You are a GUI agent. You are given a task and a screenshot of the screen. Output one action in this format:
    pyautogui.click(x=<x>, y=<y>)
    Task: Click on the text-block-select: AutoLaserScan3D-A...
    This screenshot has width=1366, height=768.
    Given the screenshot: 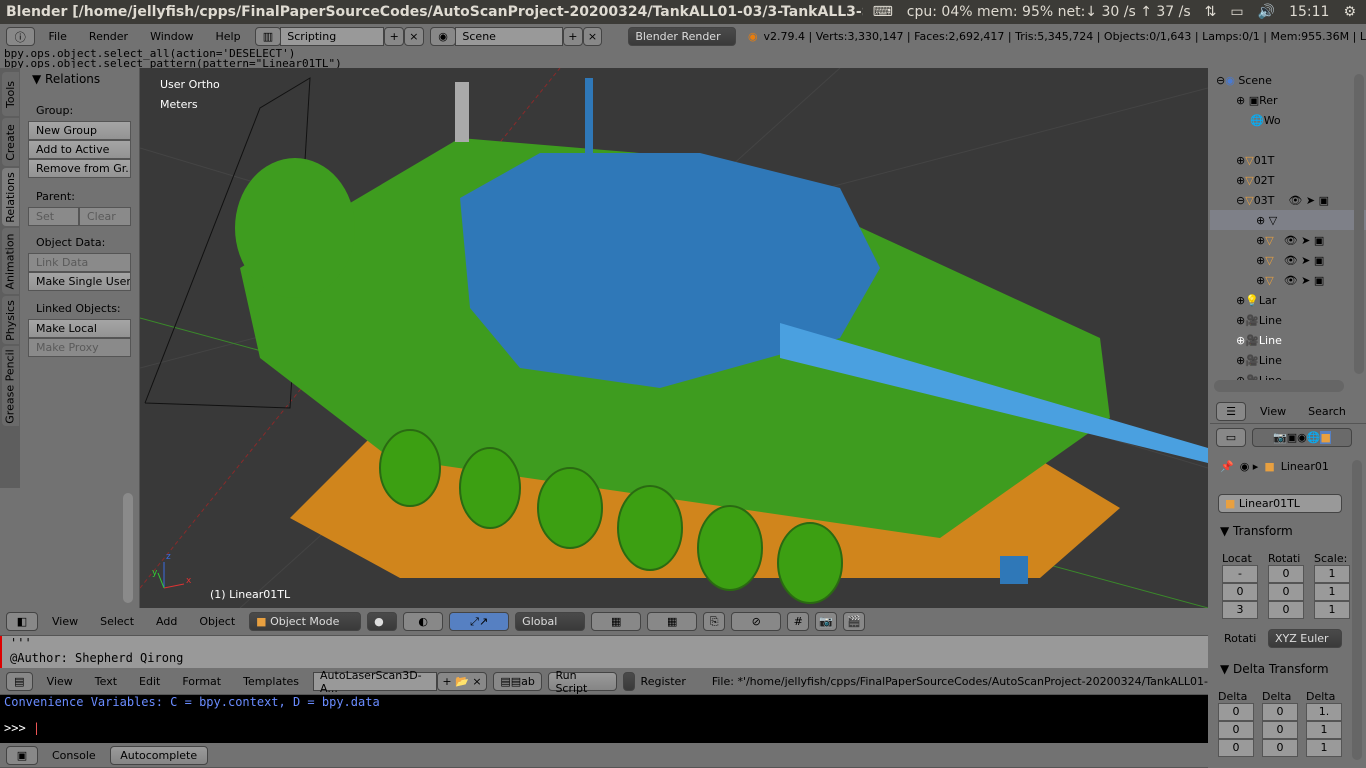 What is the action you would take?
    pyautogui.click(x=375, y=682)
    